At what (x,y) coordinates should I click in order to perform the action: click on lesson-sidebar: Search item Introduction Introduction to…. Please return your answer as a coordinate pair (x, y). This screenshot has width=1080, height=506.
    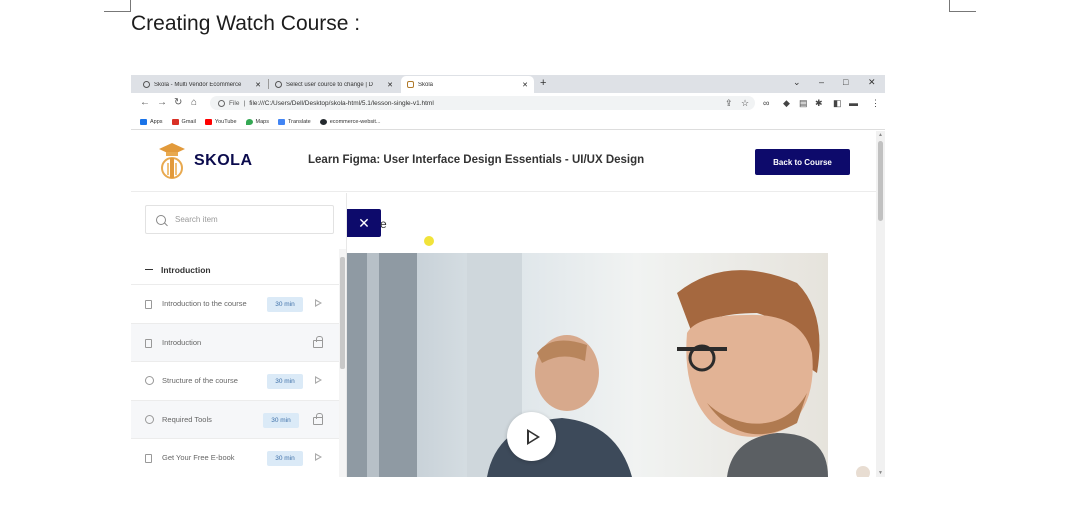
    Looking at the image, I should click on (239, 335).